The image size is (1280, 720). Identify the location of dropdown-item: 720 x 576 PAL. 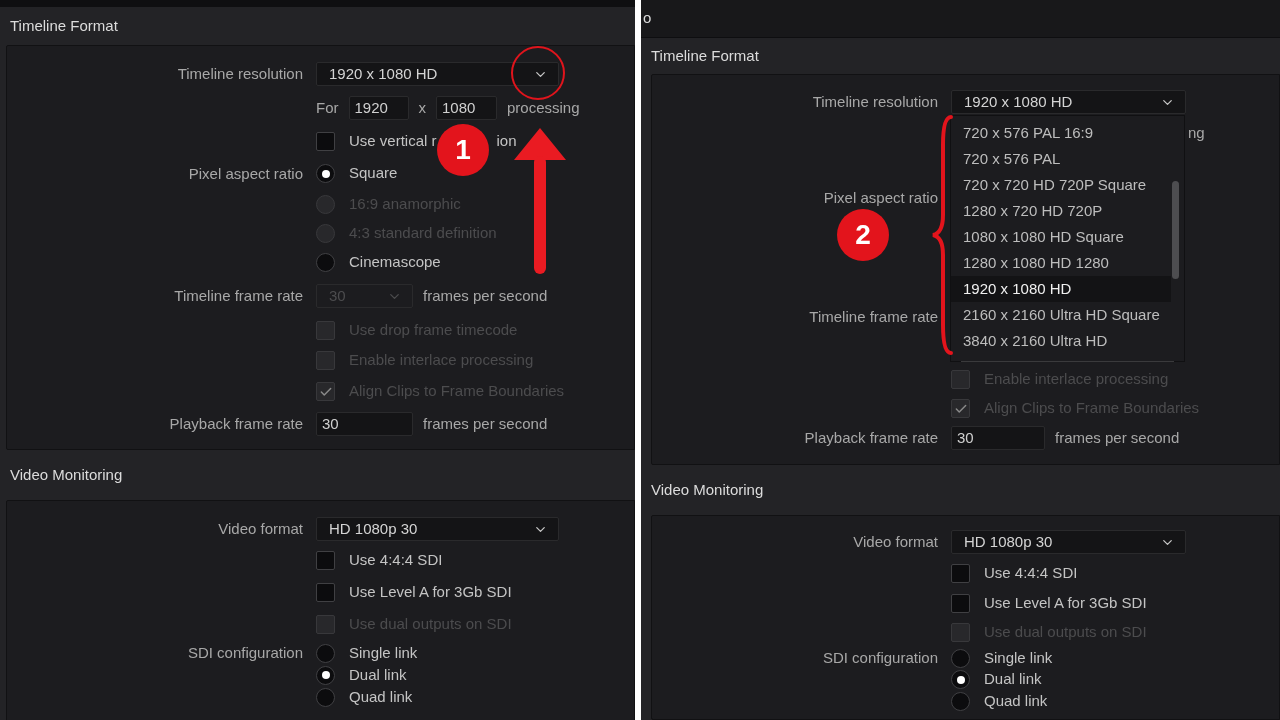
(1061, 159).